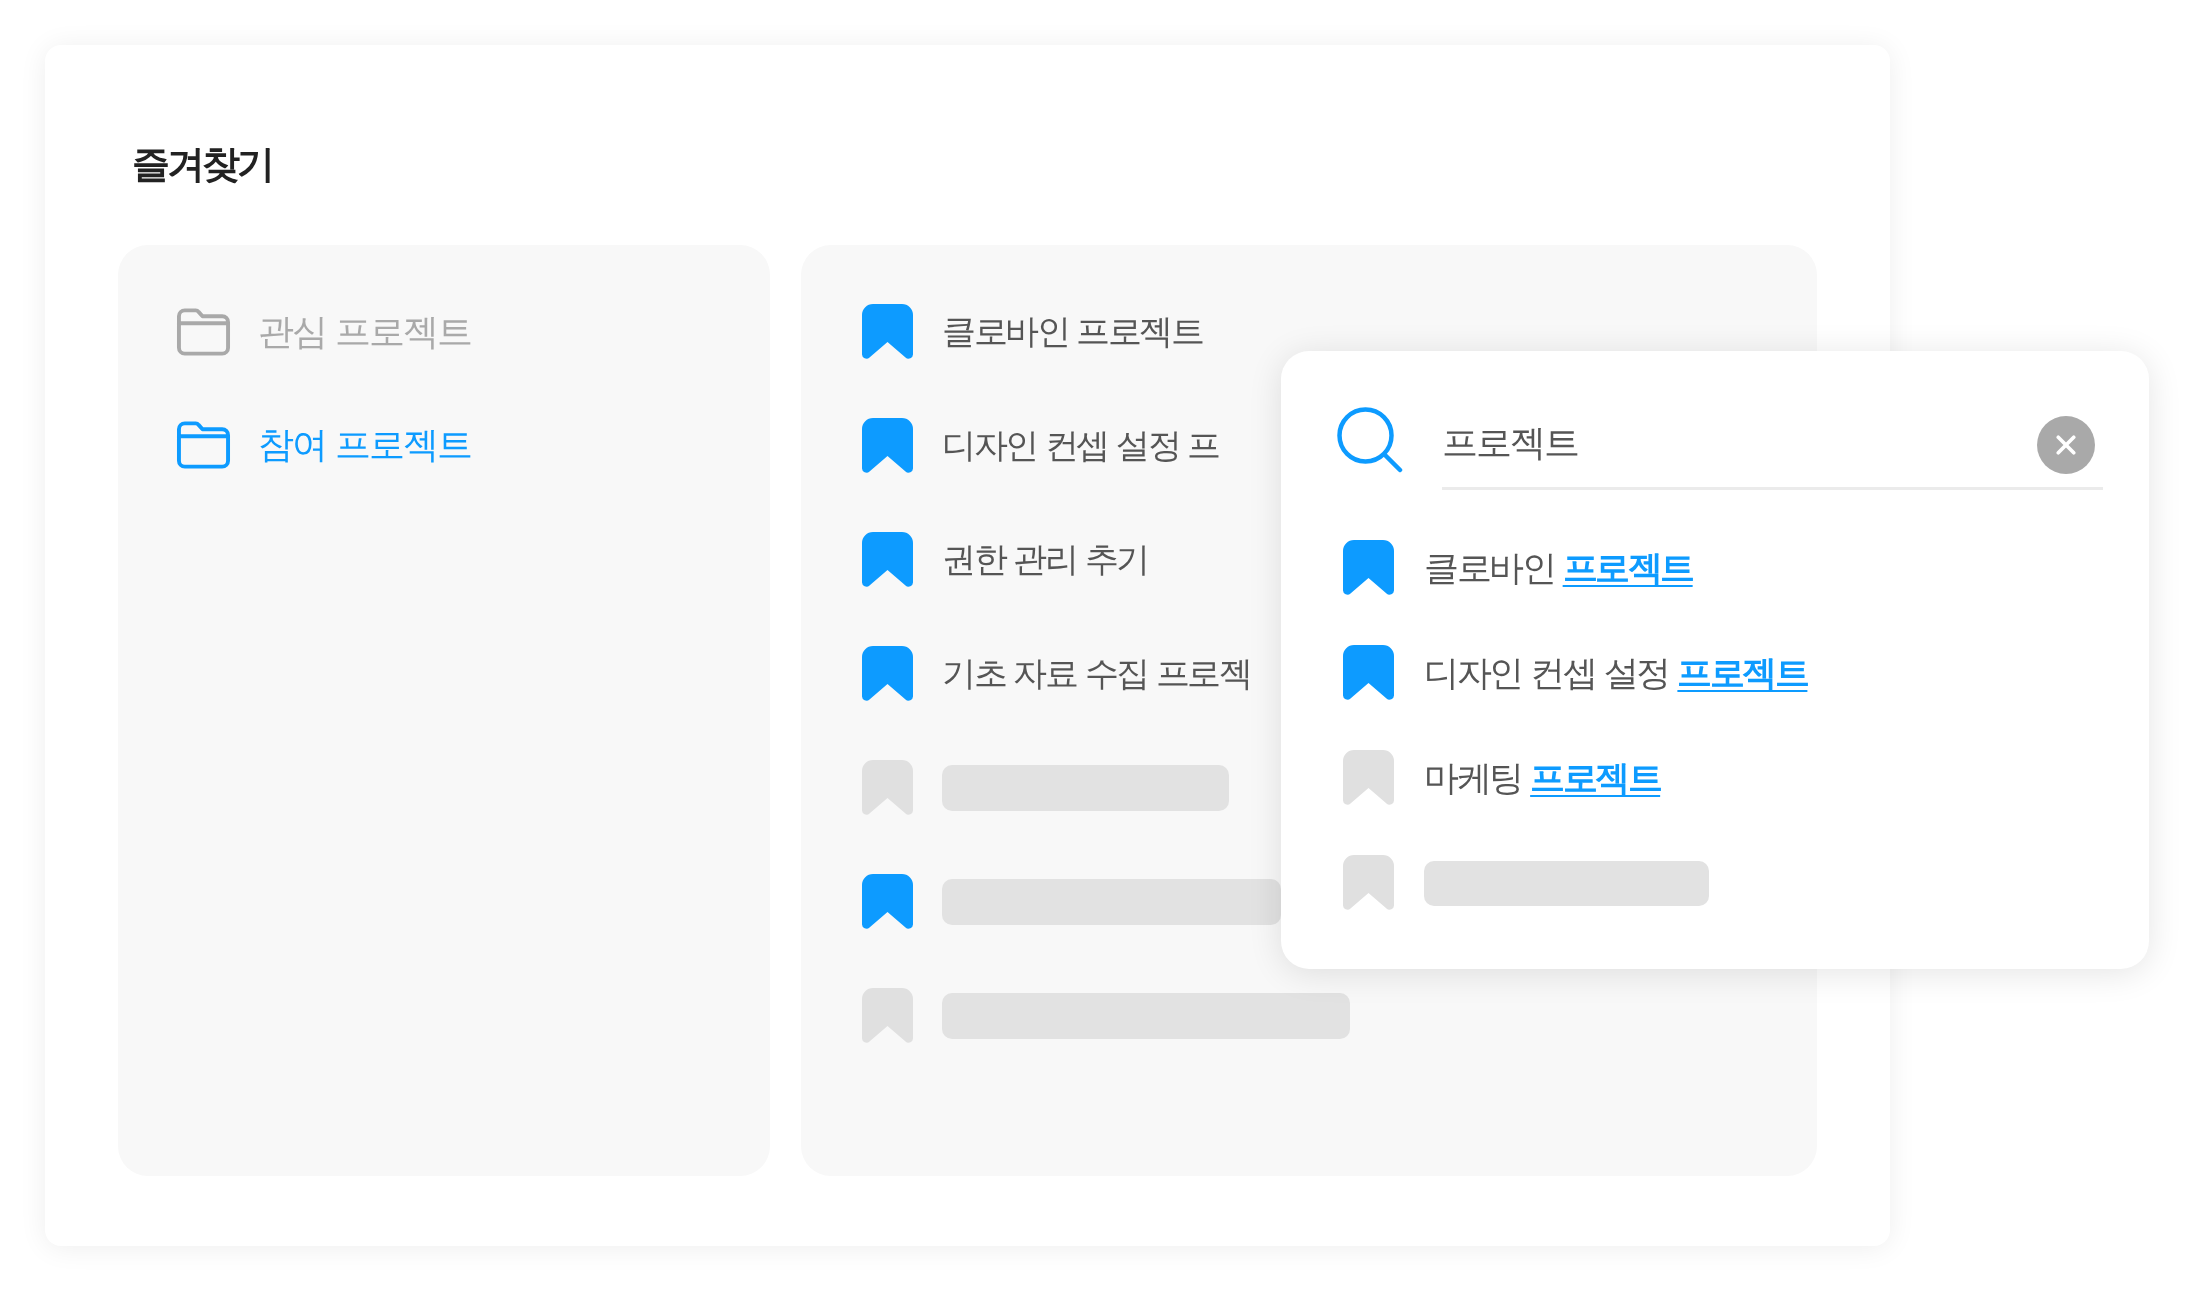  Describe the element at coordinates (1518, 568) in the screenshot. I see `search-result-item: 클로바인 프로젝트` at that location.